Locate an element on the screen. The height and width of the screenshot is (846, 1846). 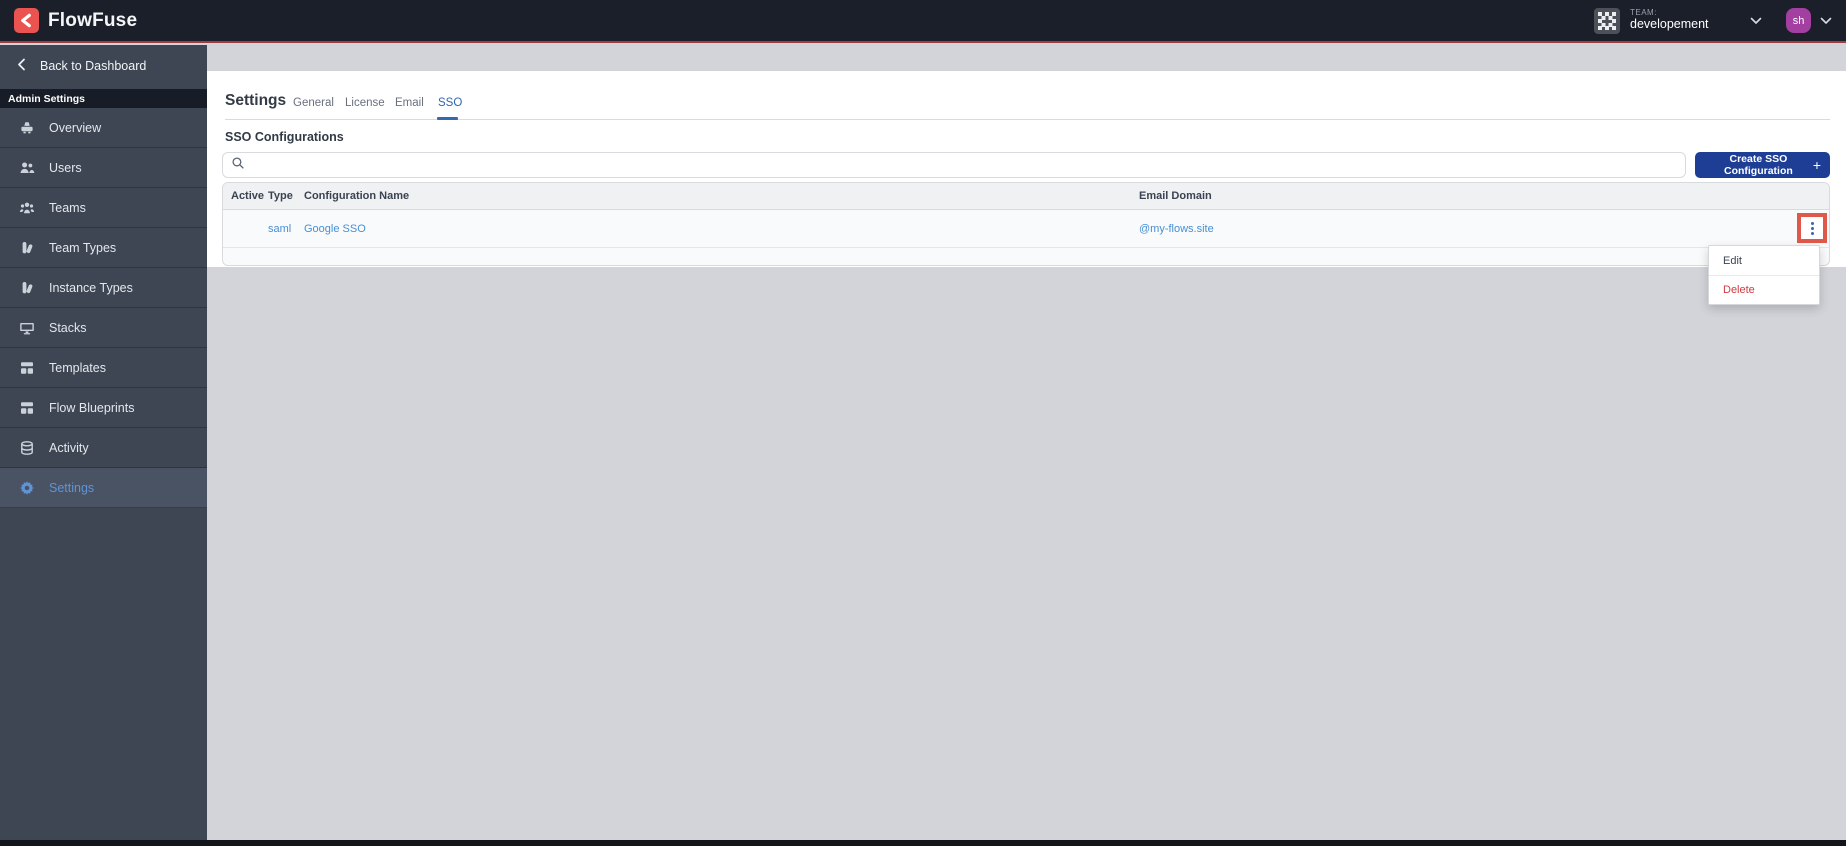
sidebar-item-users: Users is located at coordinates (103, 168).